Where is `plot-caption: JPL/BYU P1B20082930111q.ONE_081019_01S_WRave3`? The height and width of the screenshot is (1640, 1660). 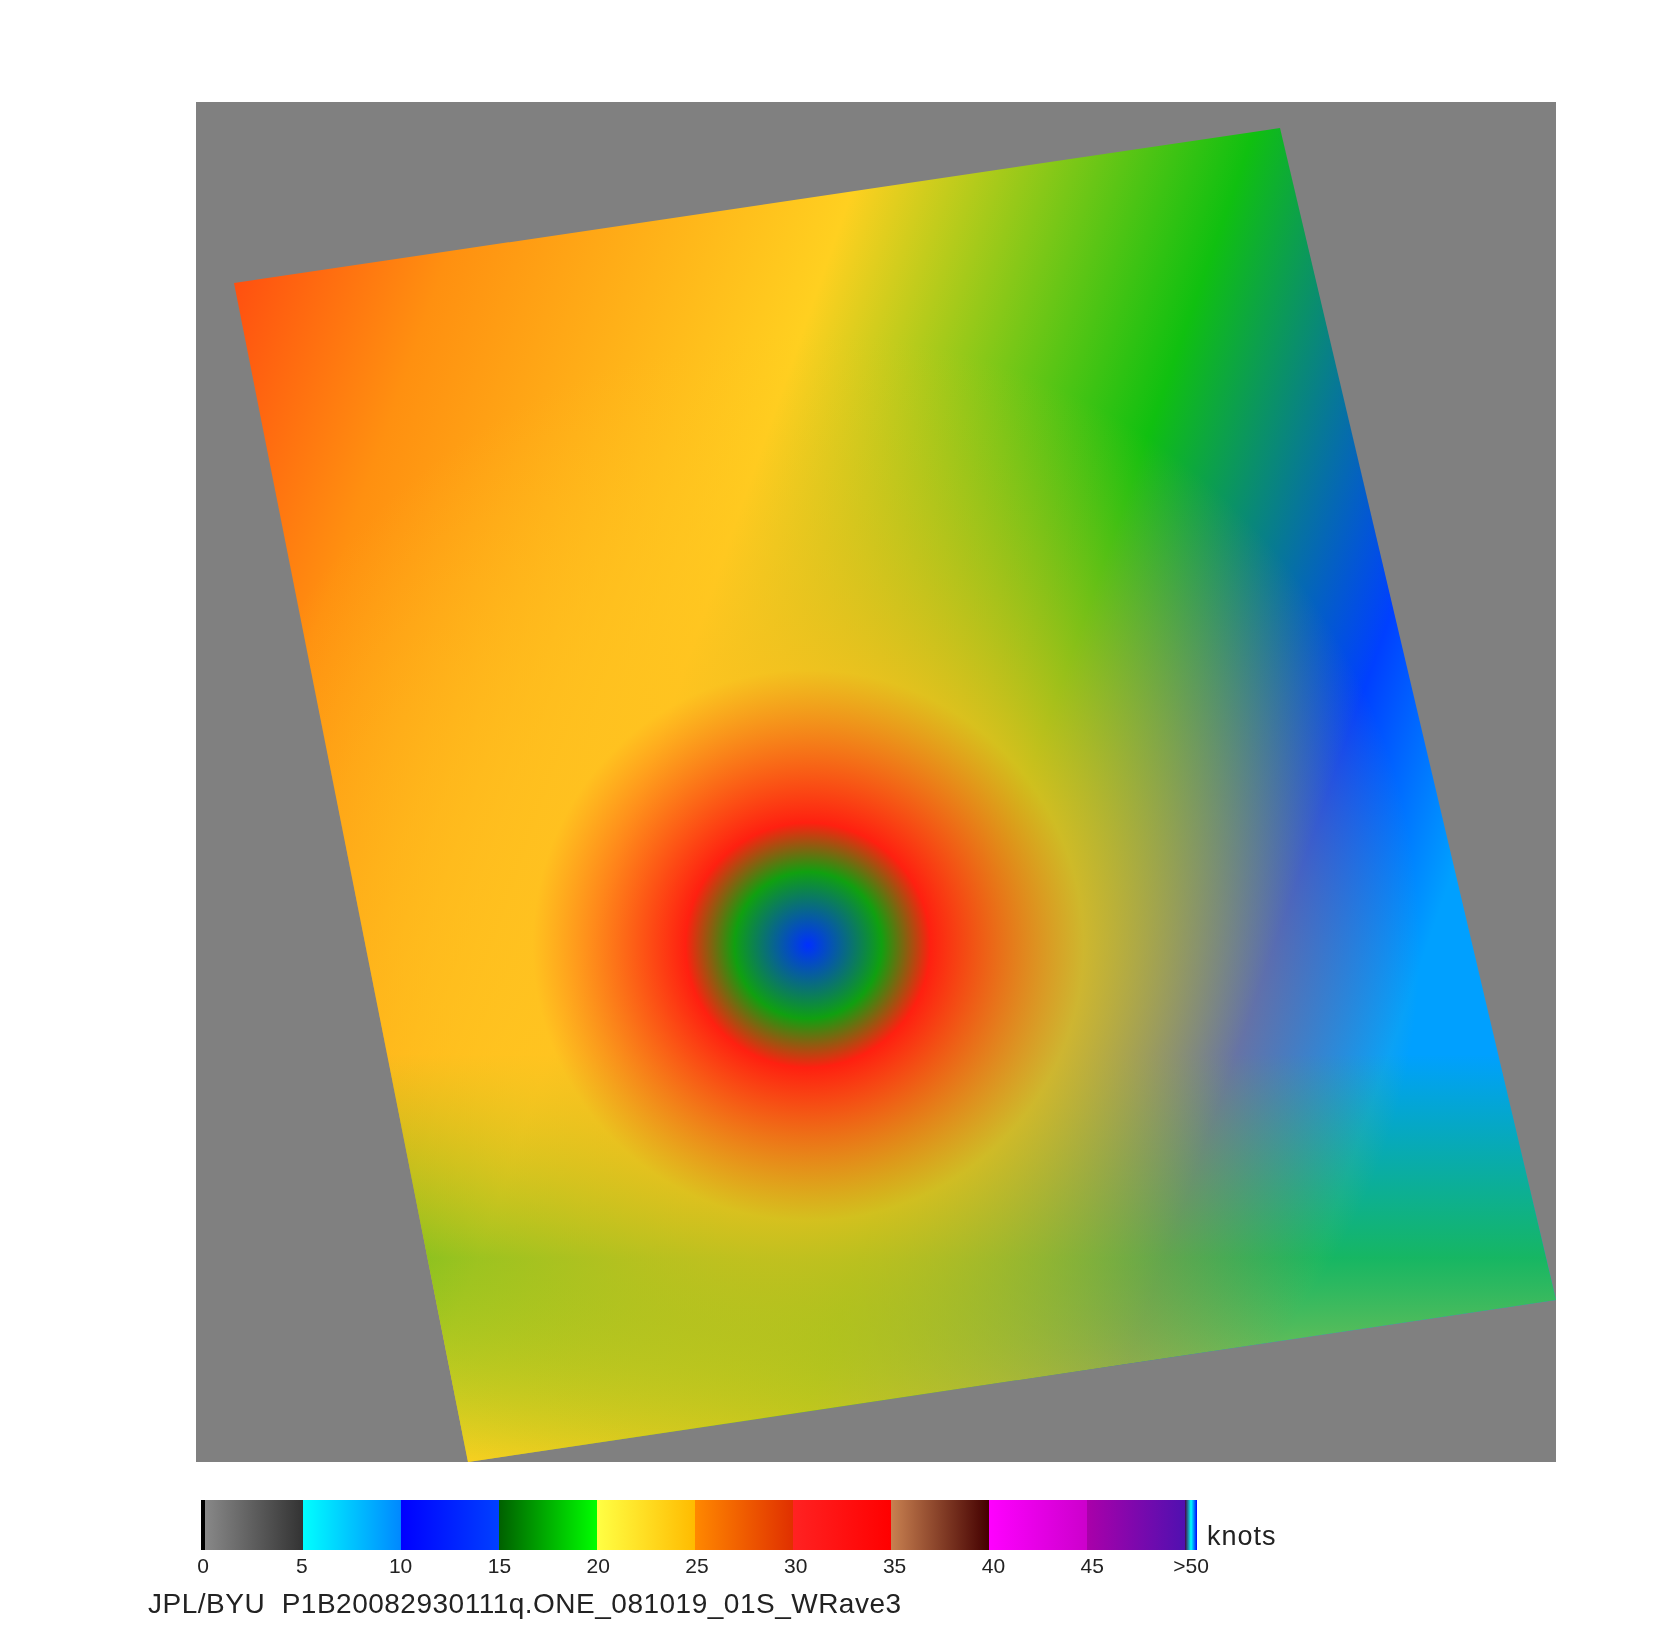
plot-caption: JPL/BYU P1B20082930111q.ONE_081019_01S_WRave3 is located at coordinates (525, 1603).